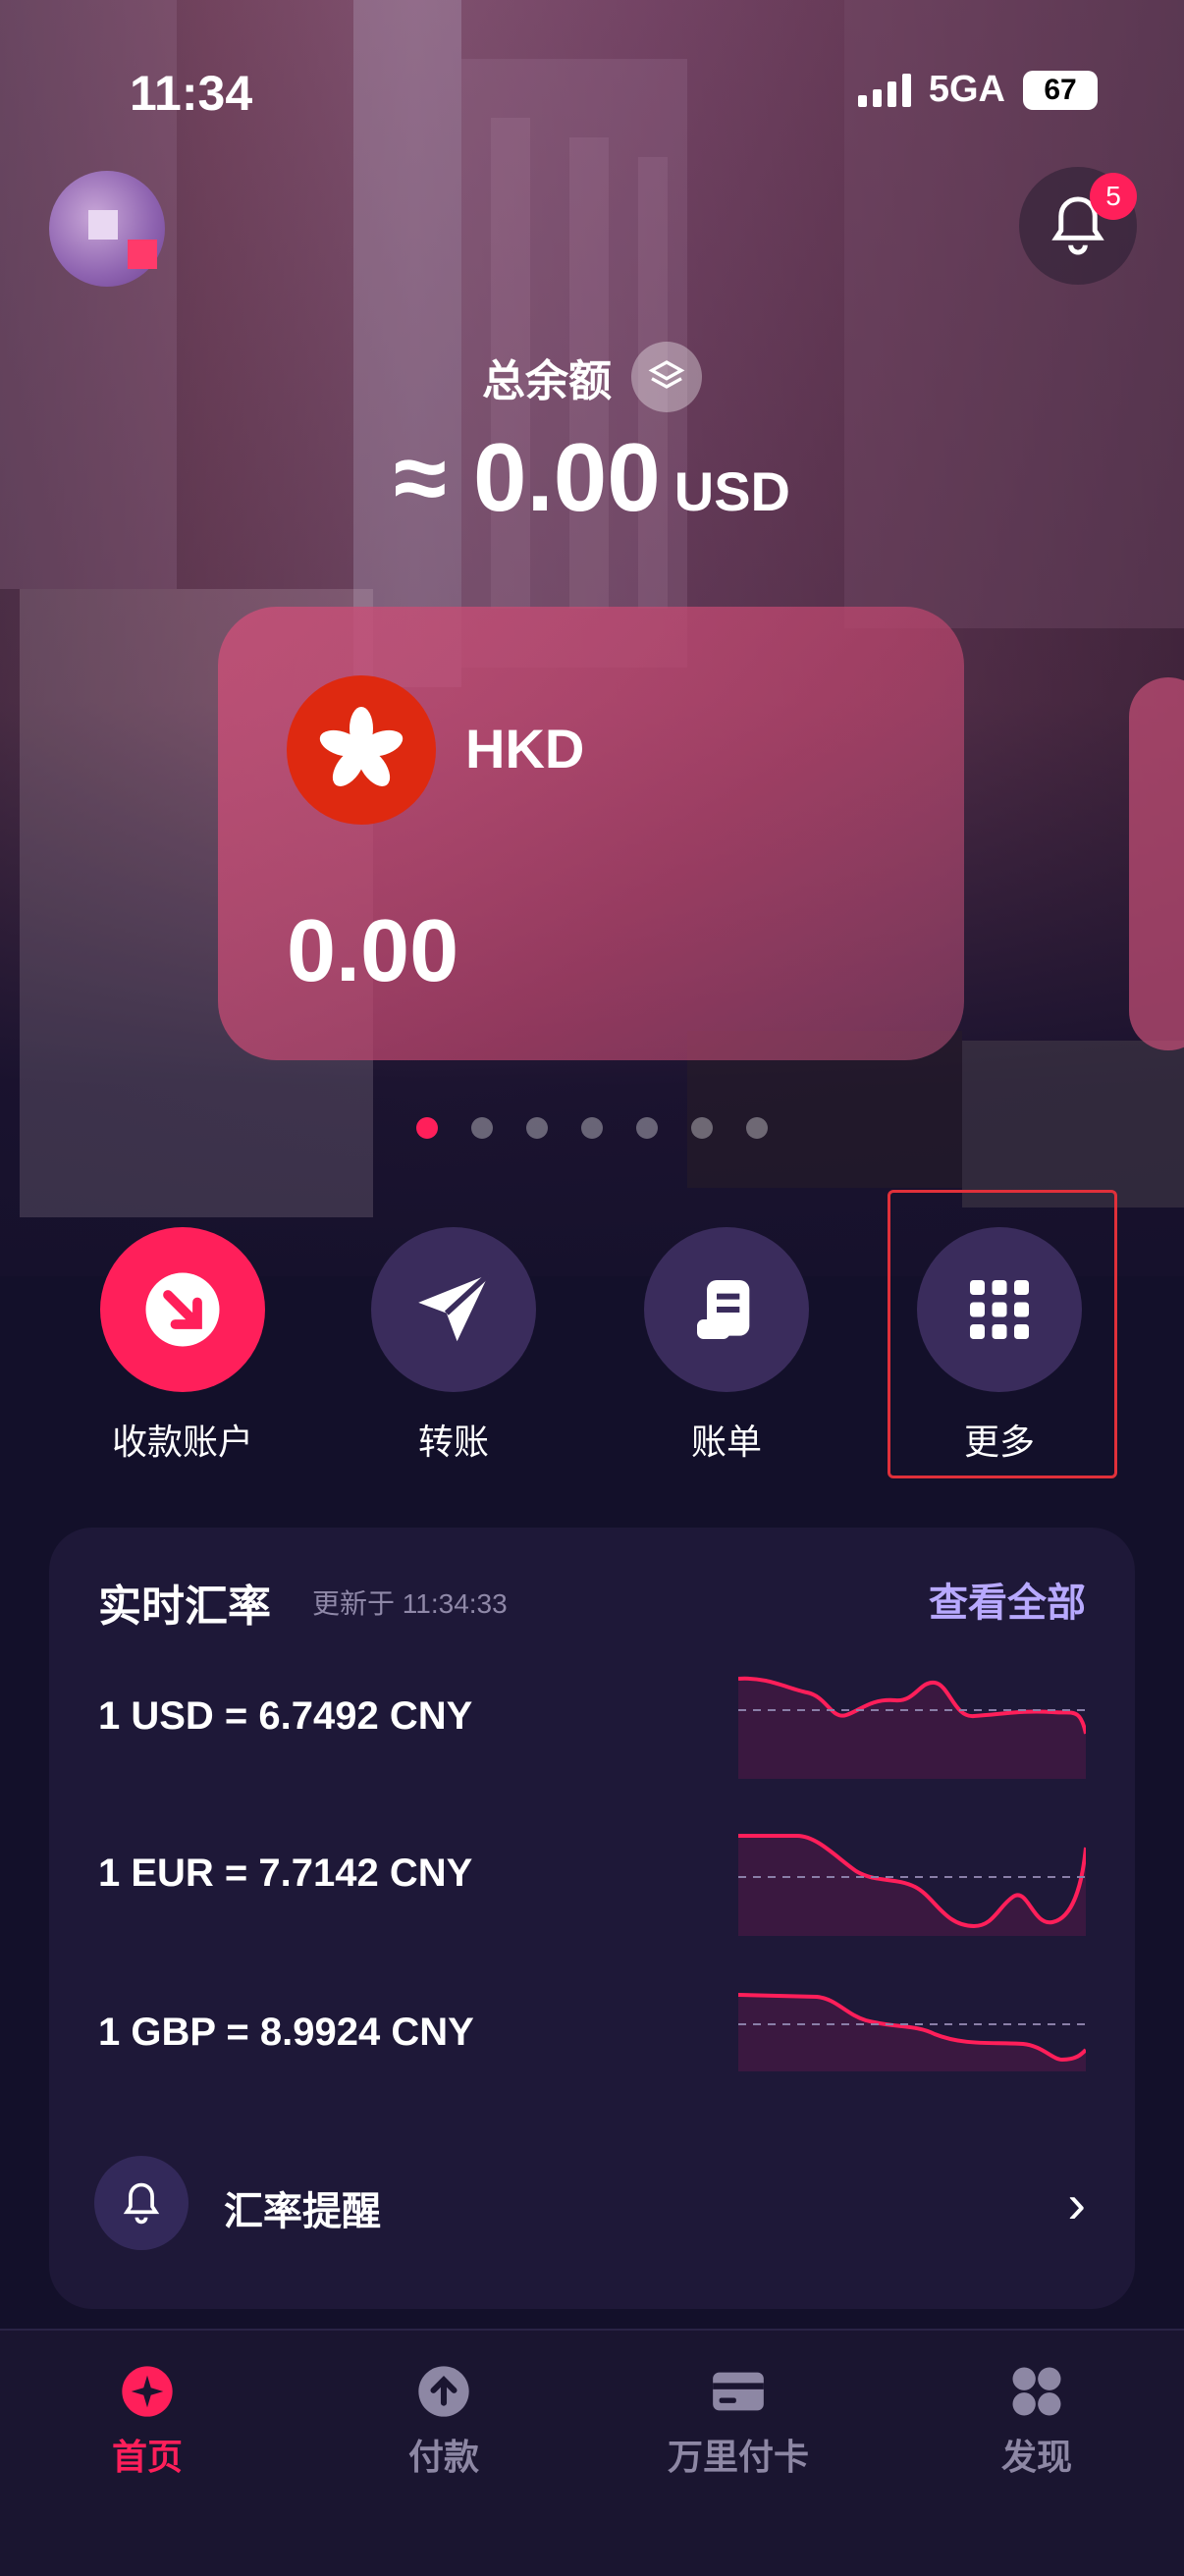 This screenshot has height=2576, width=1184. Describe the element at coordinates (454, 1309) in the screenshot. I see `paper-plane-icon` at that location.